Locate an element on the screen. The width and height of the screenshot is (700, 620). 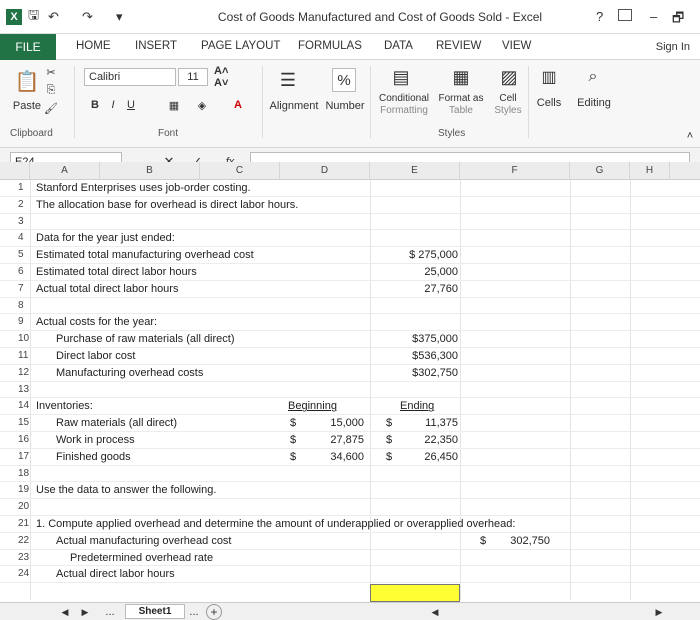
row-number: 2 is located at coordinates (25, 205).